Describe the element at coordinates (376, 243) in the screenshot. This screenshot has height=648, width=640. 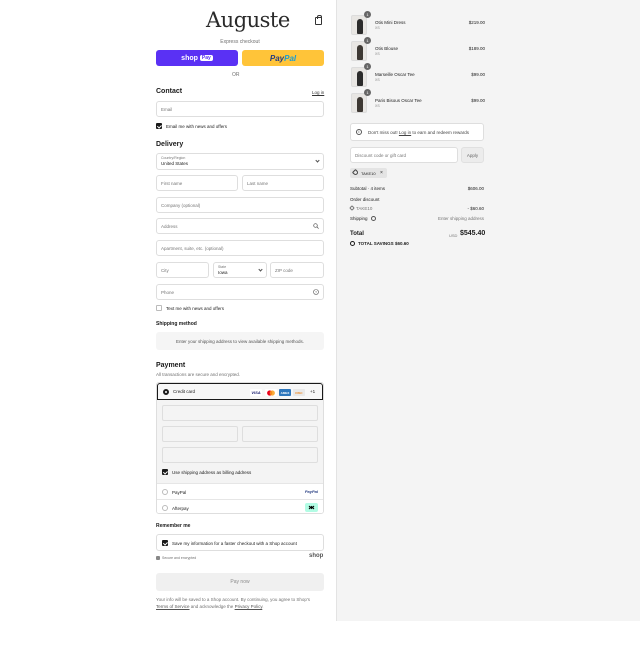
I see `savings-label: TOTAL SAVINGS` at that location.